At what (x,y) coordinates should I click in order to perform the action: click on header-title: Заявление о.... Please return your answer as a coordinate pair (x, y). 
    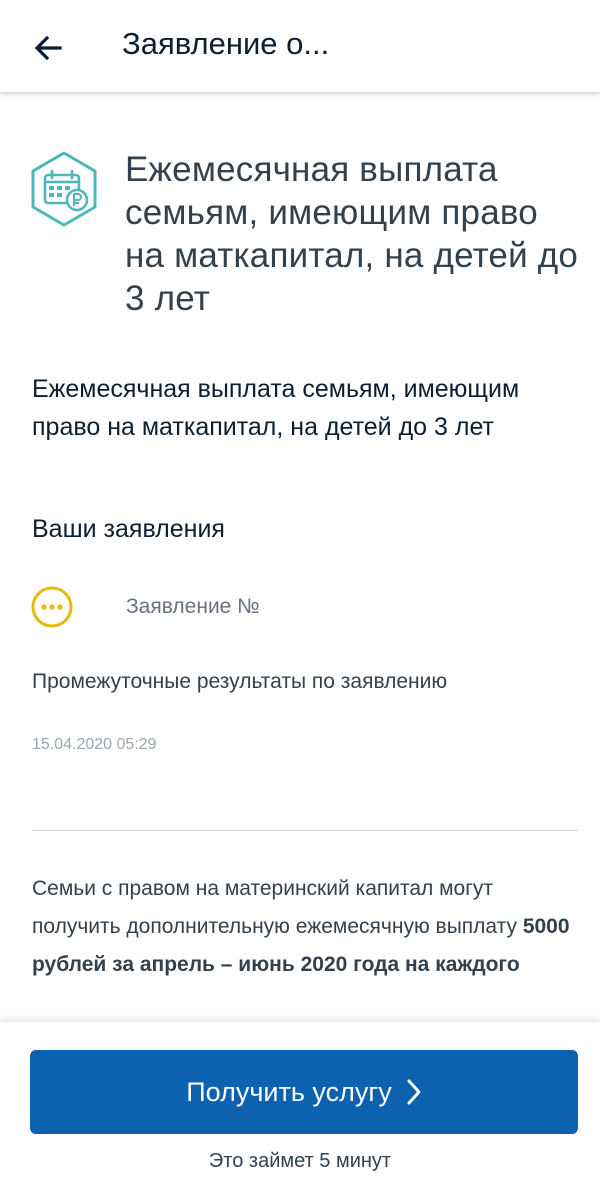
    Looking at the image, I should click on (226, 43).